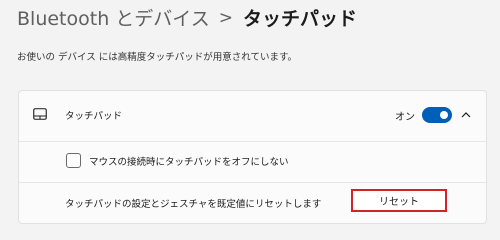 The height and width of the screenshot is (240, 500). Describe the element at coordinates (466, 115) in the screenshot. I see `chevron-up-icon` at that location.